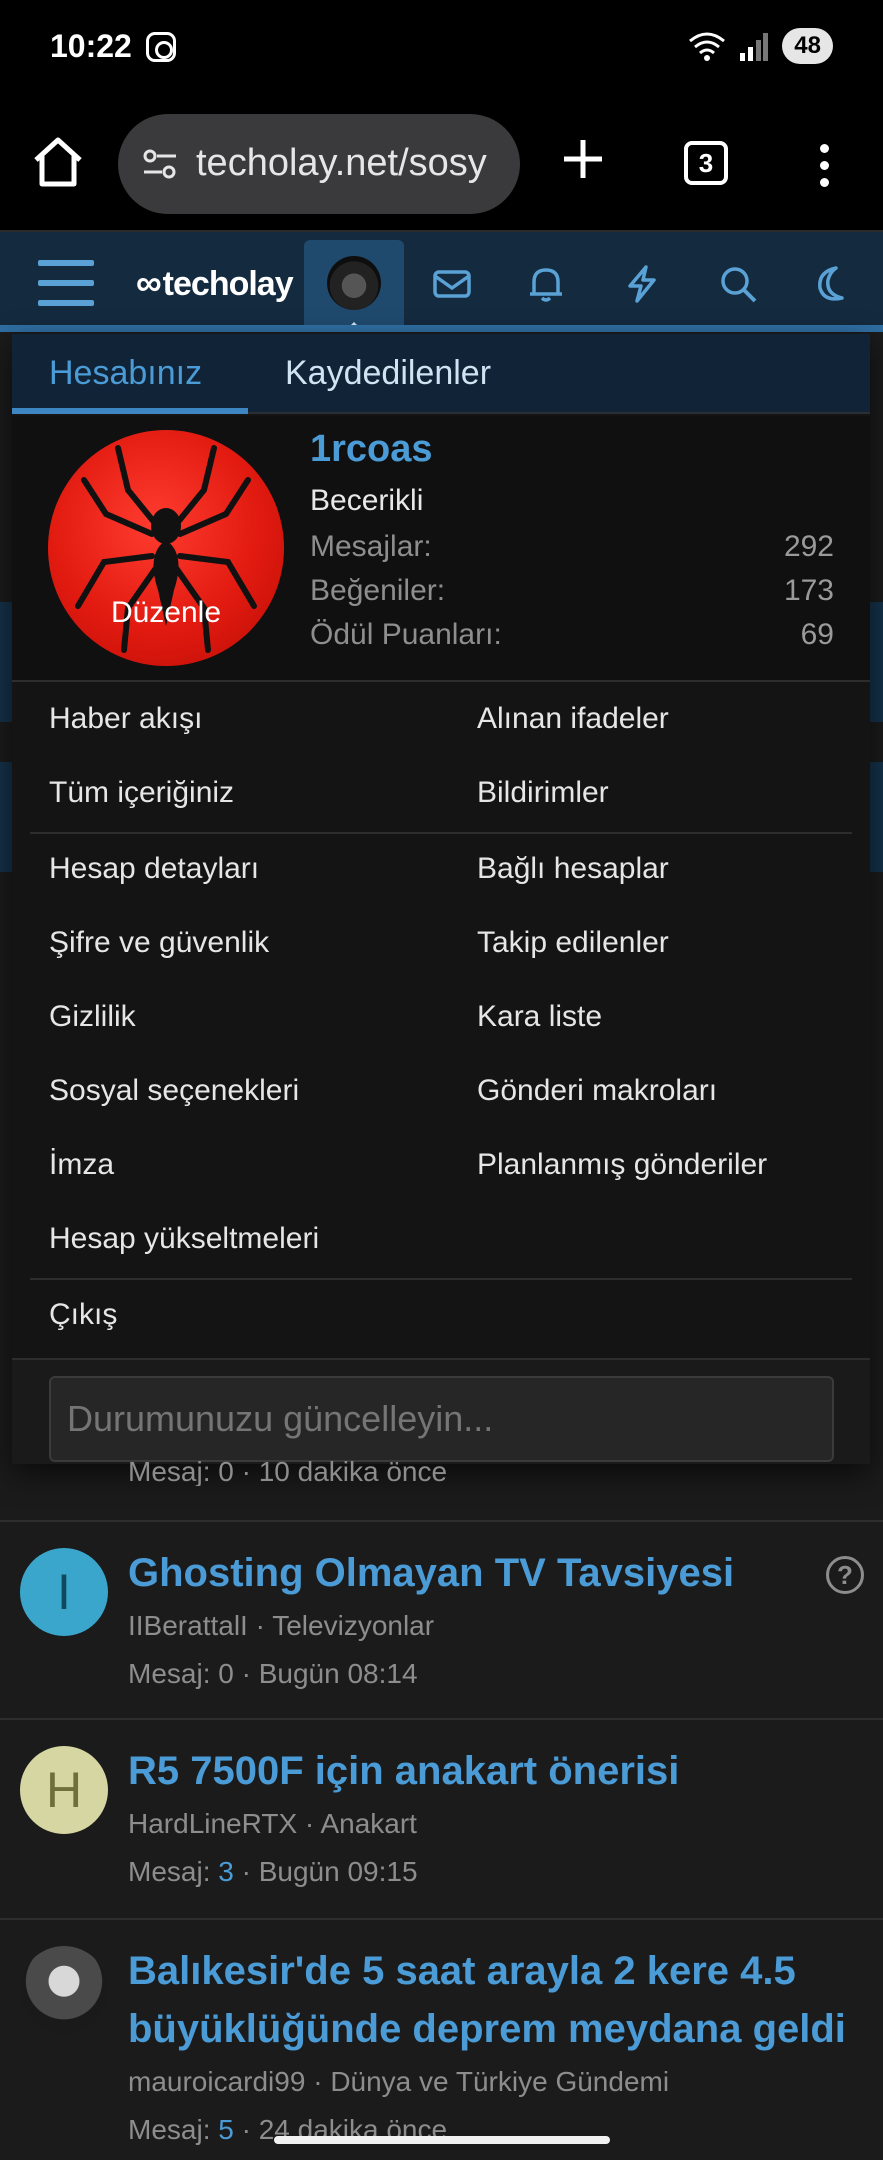 The height and width of the screenshot is (2160, 883). Describe the element at coordinates (572, 591) in the screenshot. I see `stat-likes: Beğeniler: 173` at that location.